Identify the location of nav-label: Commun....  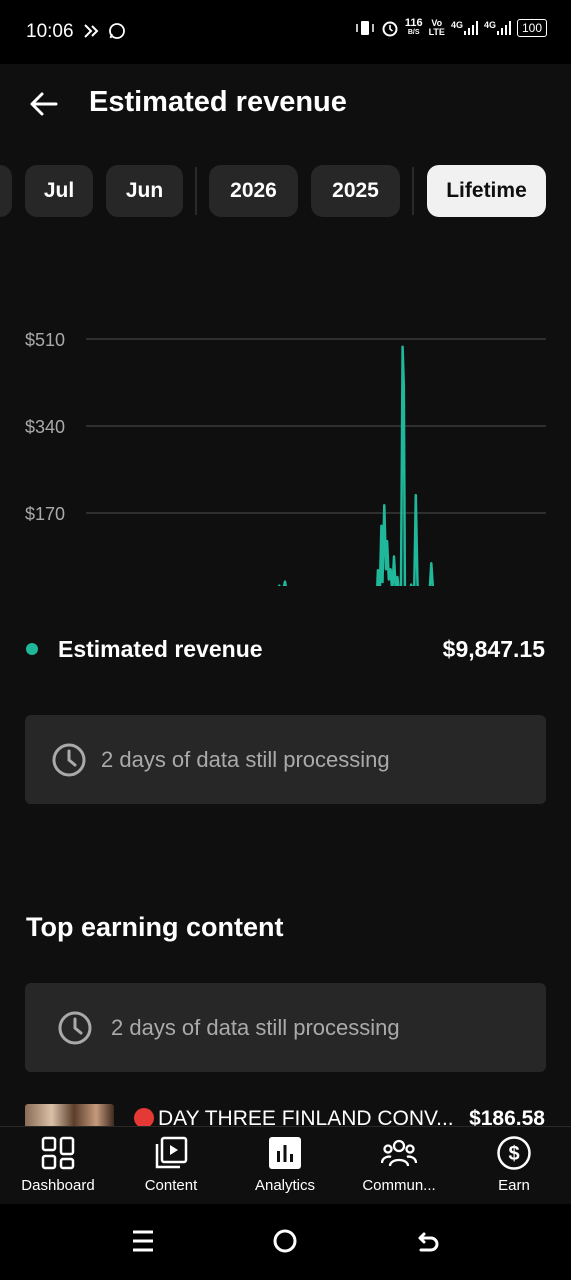
(399, 1185).